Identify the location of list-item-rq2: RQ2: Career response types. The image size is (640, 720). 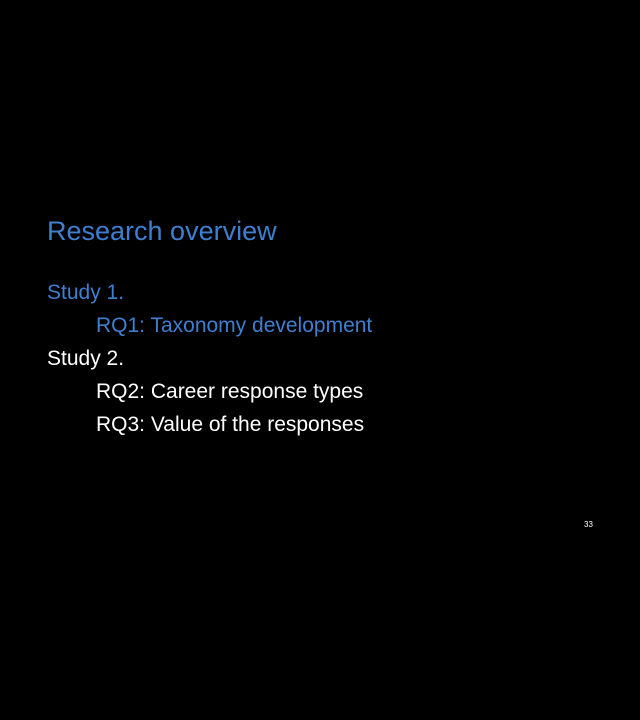
(230, 391).